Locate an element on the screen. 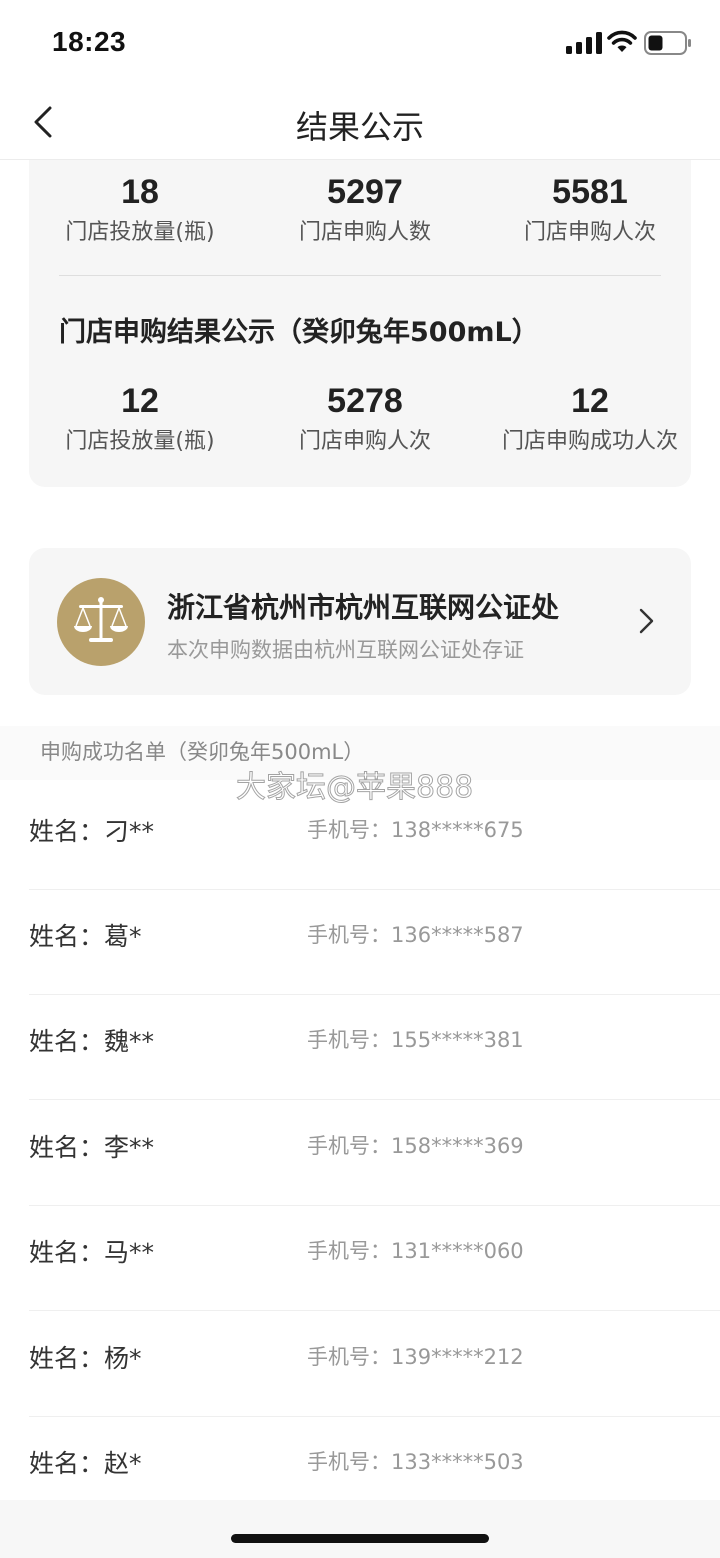 The height and width of the screenshot is (1558, 720). list-item: 姓名：葛* 手机号：136*****587 is located at coordinates (374, 942).